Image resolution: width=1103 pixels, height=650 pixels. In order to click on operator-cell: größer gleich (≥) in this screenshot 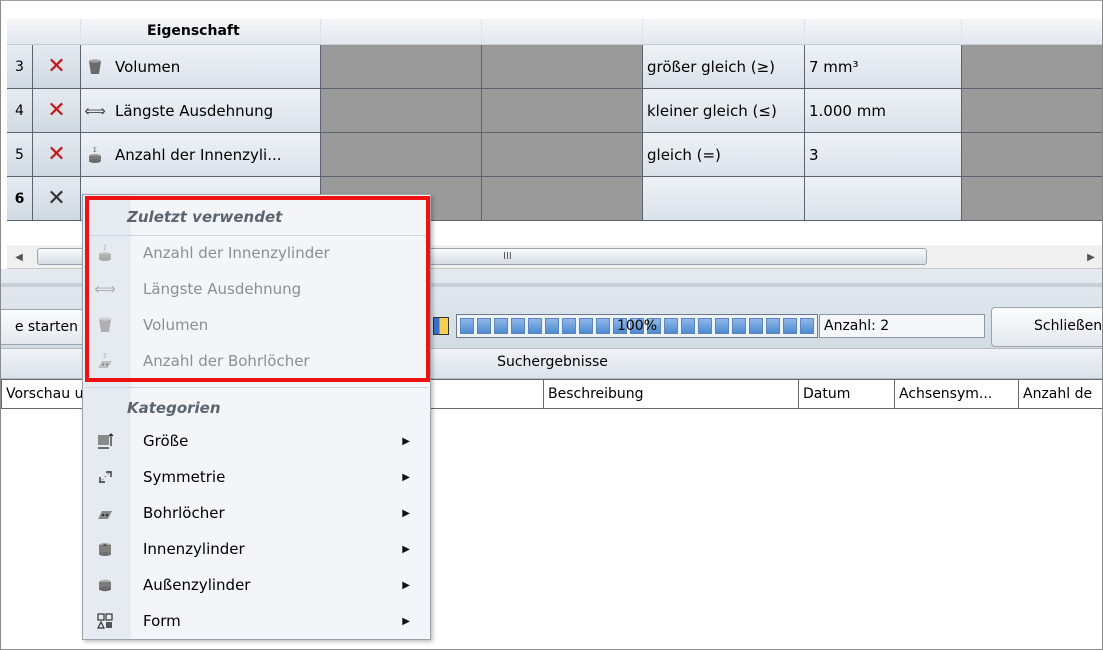, I will do `click(724, 67)`.